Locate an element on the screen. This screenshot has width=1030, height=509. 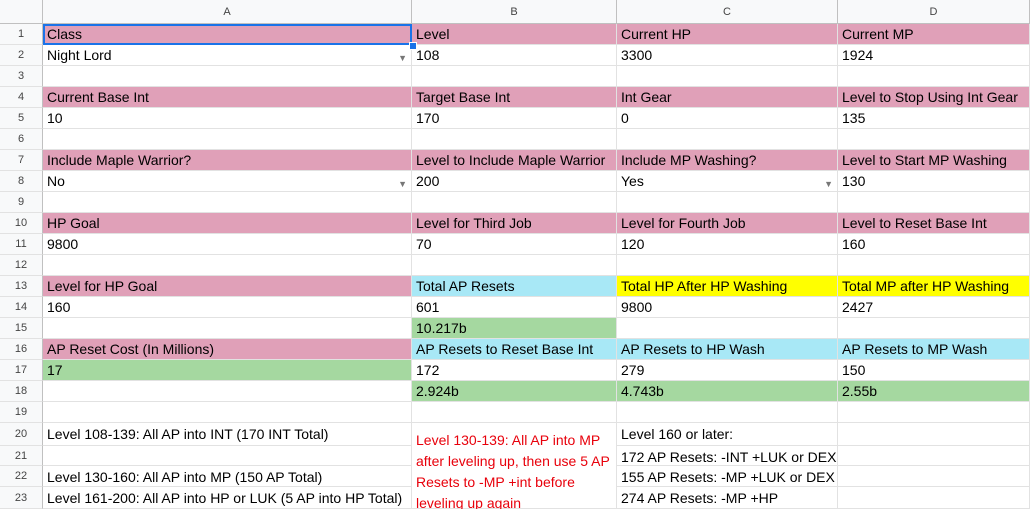
row-header-18: 18 is located at coordinates (21, 391).